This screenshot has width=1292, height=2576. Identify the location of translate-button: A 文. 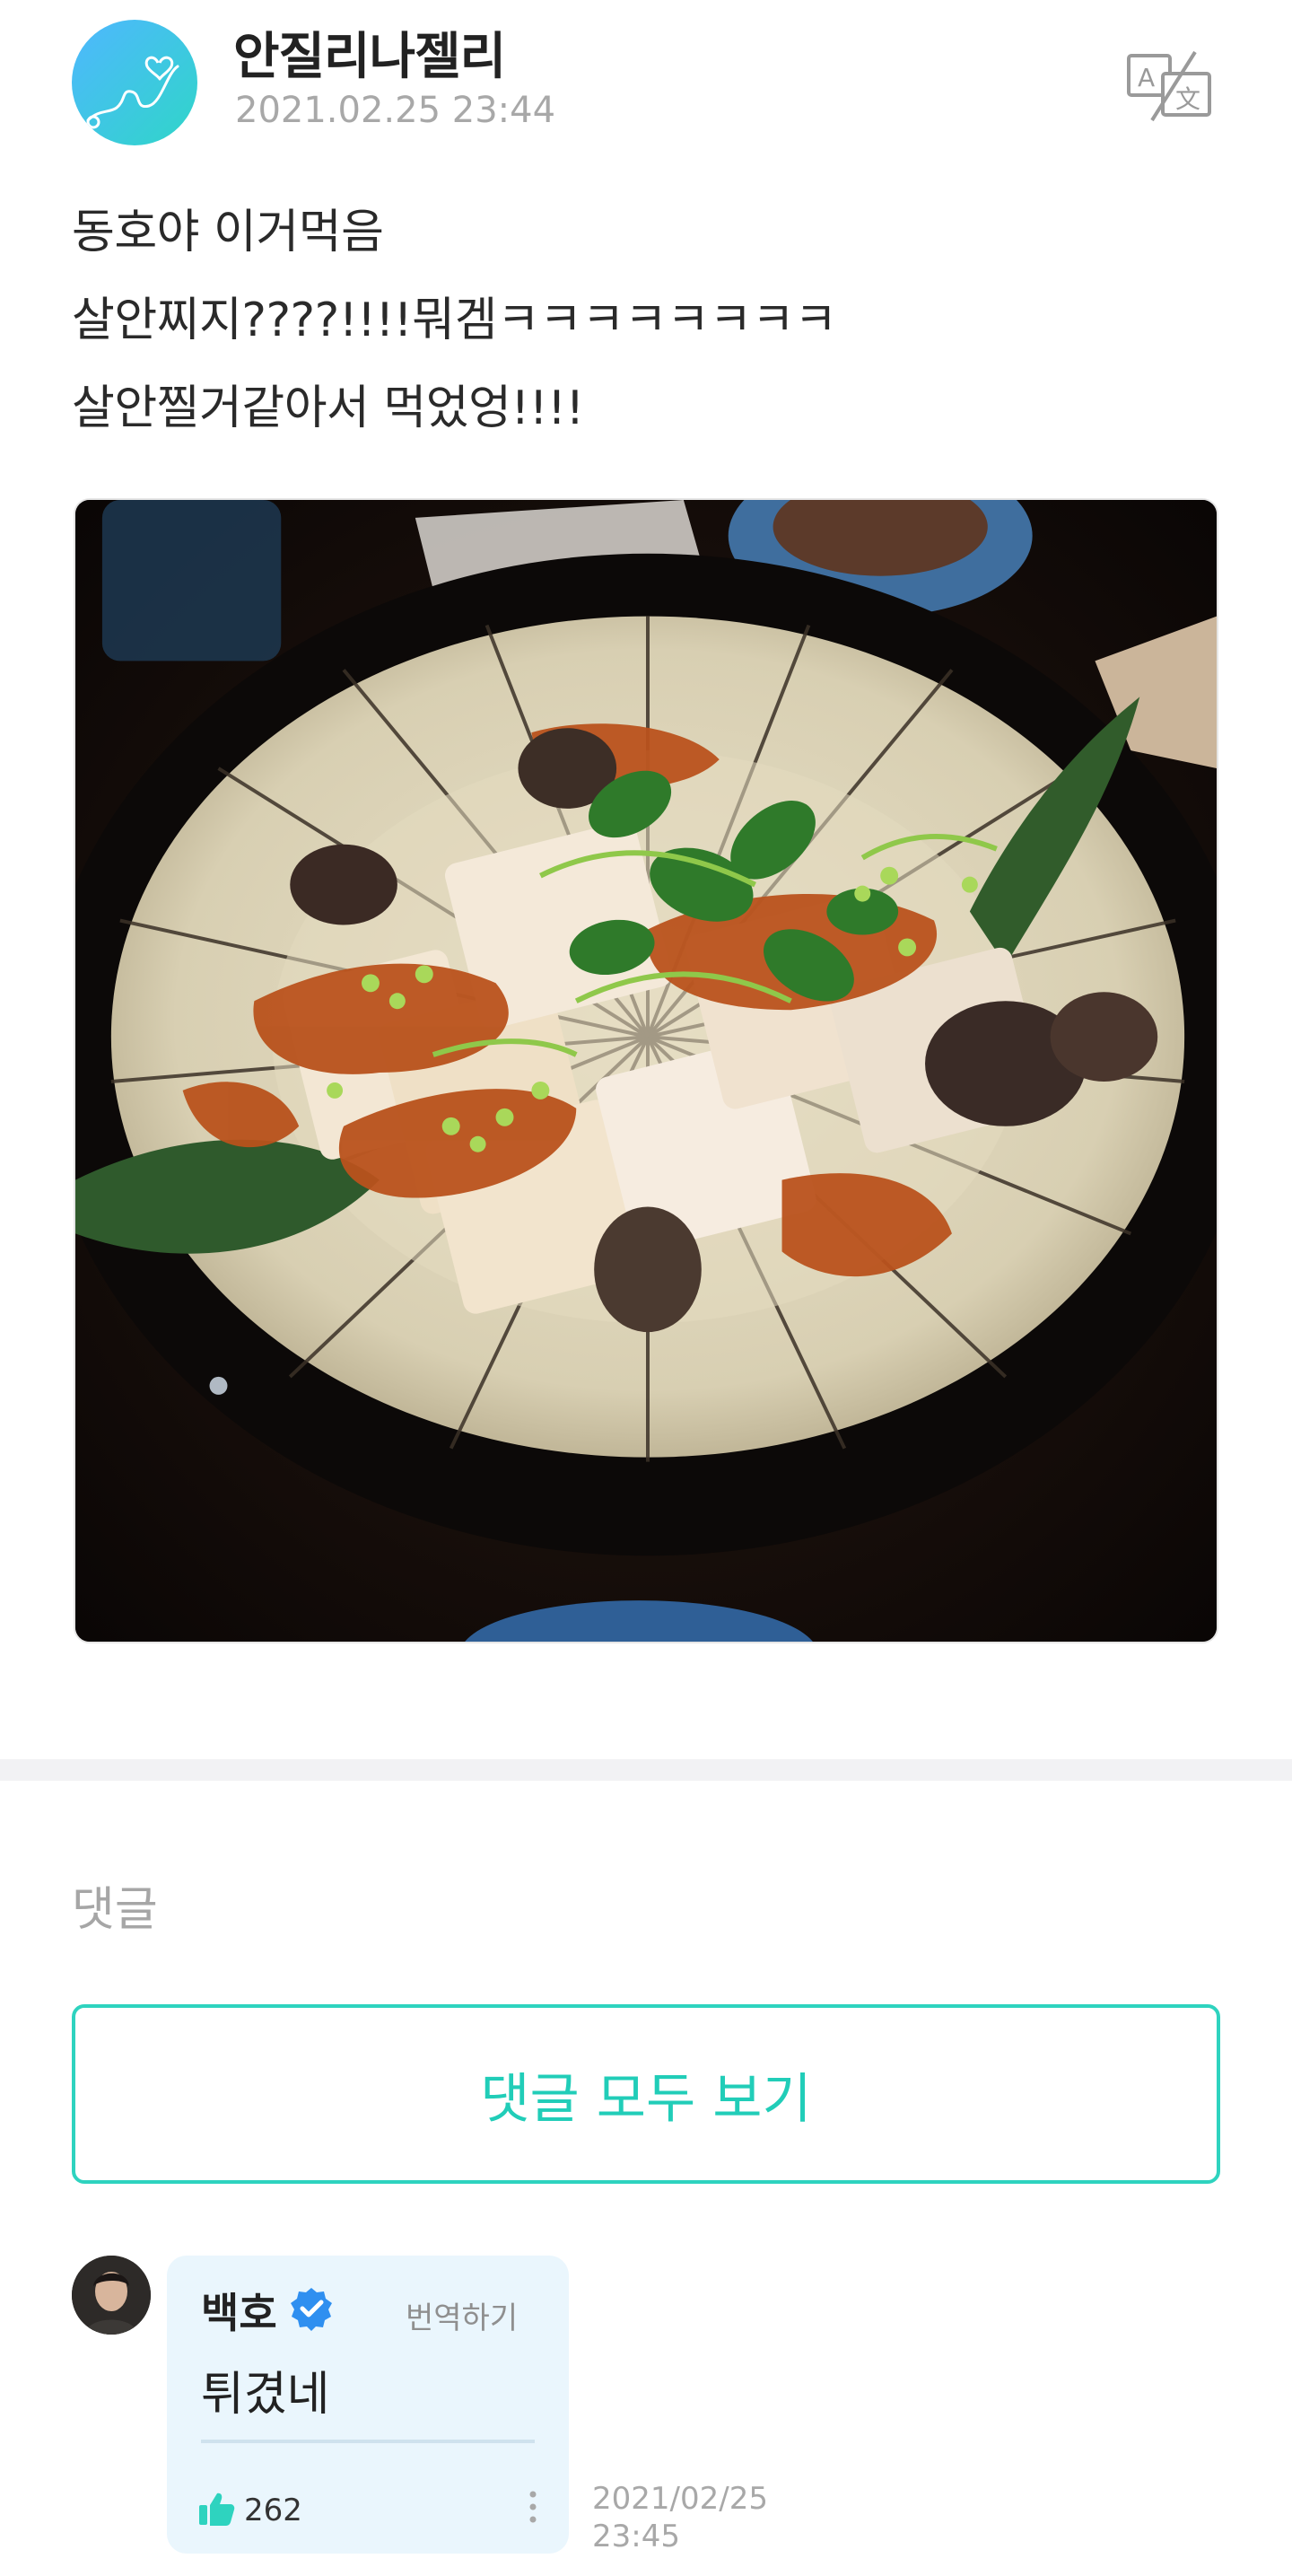
(1170, 86).